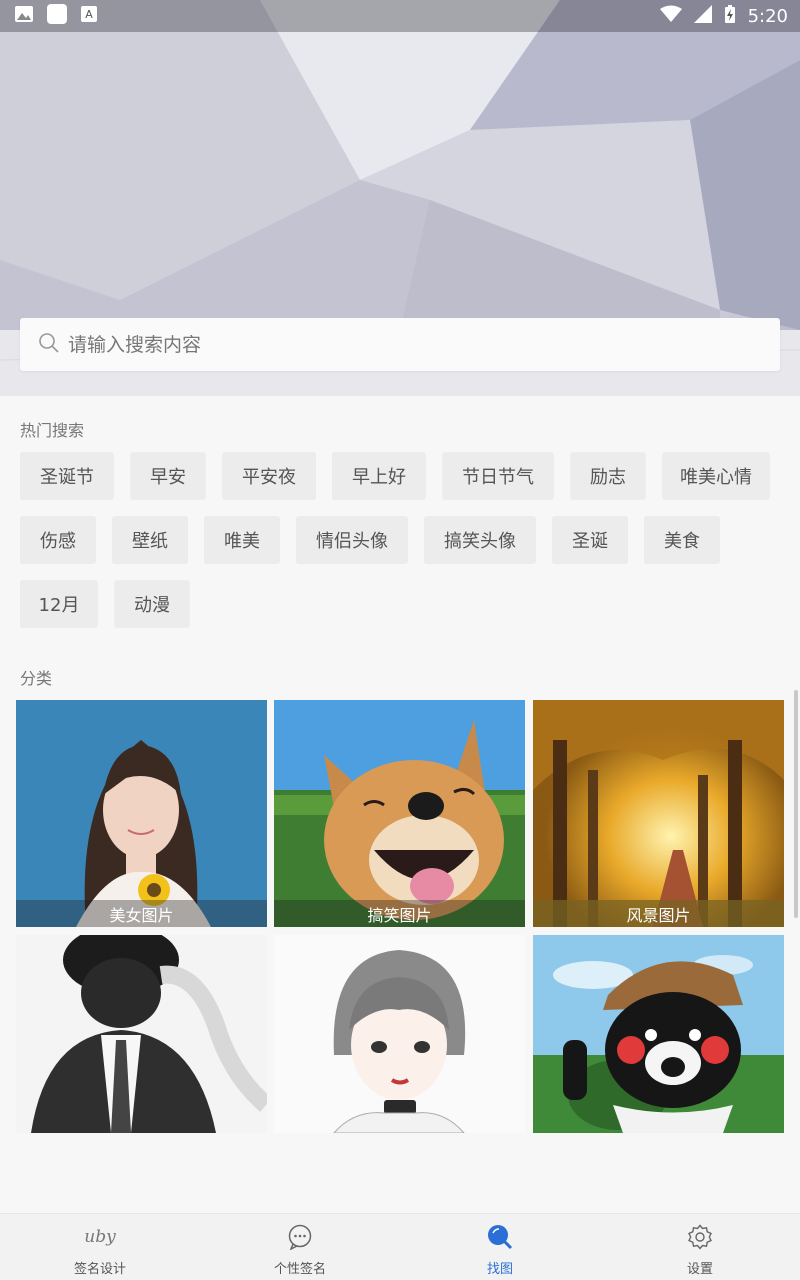 The height and width of the screenshot is (1280, 800). Describe the element at coordinates (269, 476) in the screenshot. I see `hot-tag: 平安夜` at that location.